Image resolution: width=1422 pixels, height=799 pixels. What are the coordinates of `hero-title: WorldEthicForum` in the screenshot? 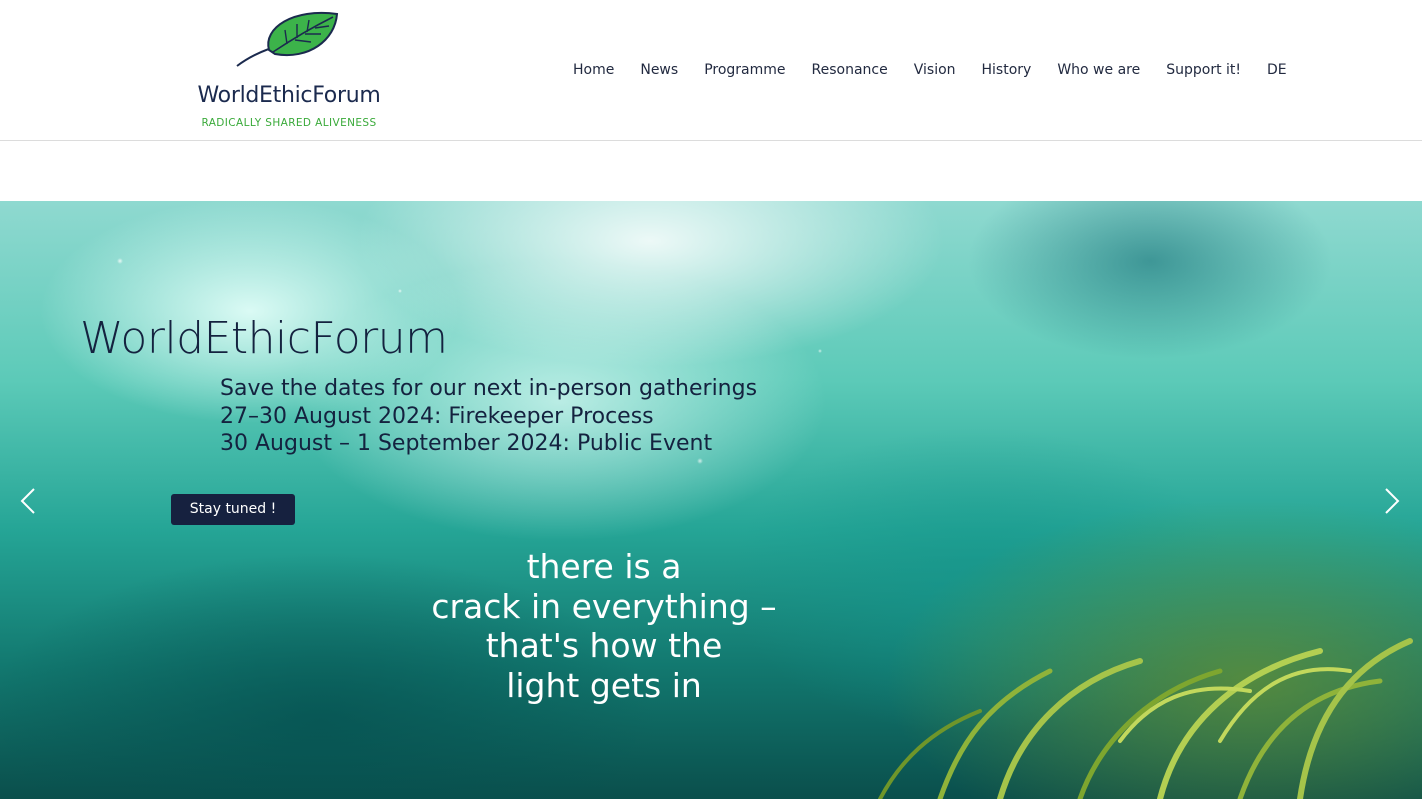 It's located at (264, 338).